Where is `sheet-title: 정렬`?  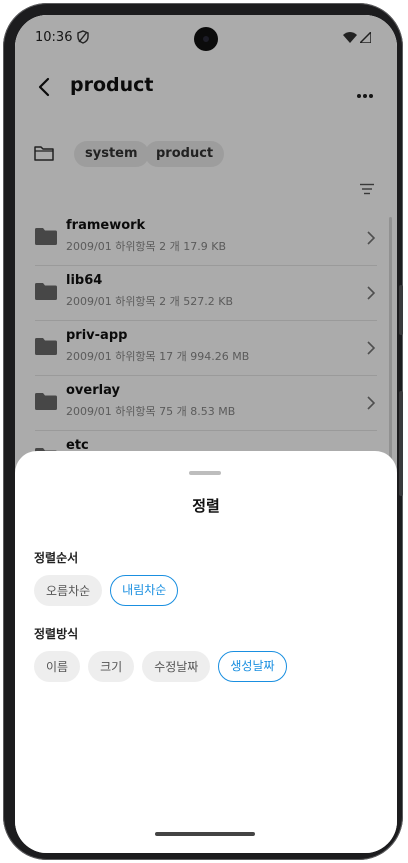
sheet-title: 정렬 is located at coordinates (206, 506).